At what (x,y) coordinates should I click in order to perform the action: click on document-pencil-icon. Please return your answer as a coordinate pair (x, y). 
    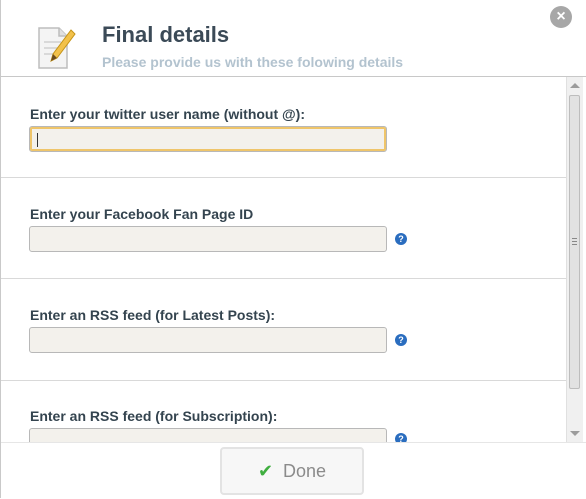
    Looking at the image, I should click on (57, 49).